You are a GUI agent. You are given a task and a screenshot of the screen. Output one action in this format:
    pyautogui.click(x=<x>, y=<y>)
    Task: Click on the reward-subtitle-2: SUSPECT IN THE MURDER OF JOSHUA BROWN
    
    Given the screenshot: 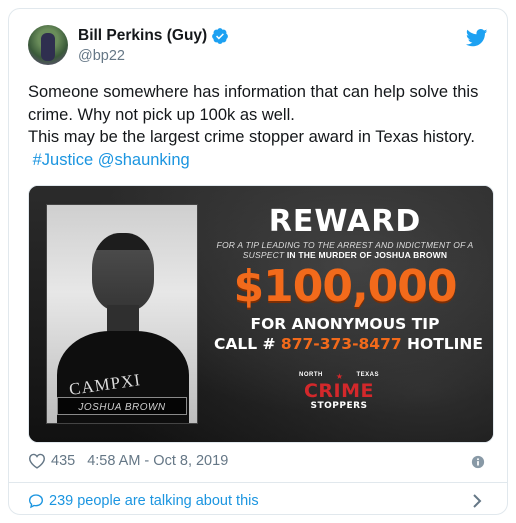 What is the action you would take?
    pyautogui.click(x=345, y=255)
    